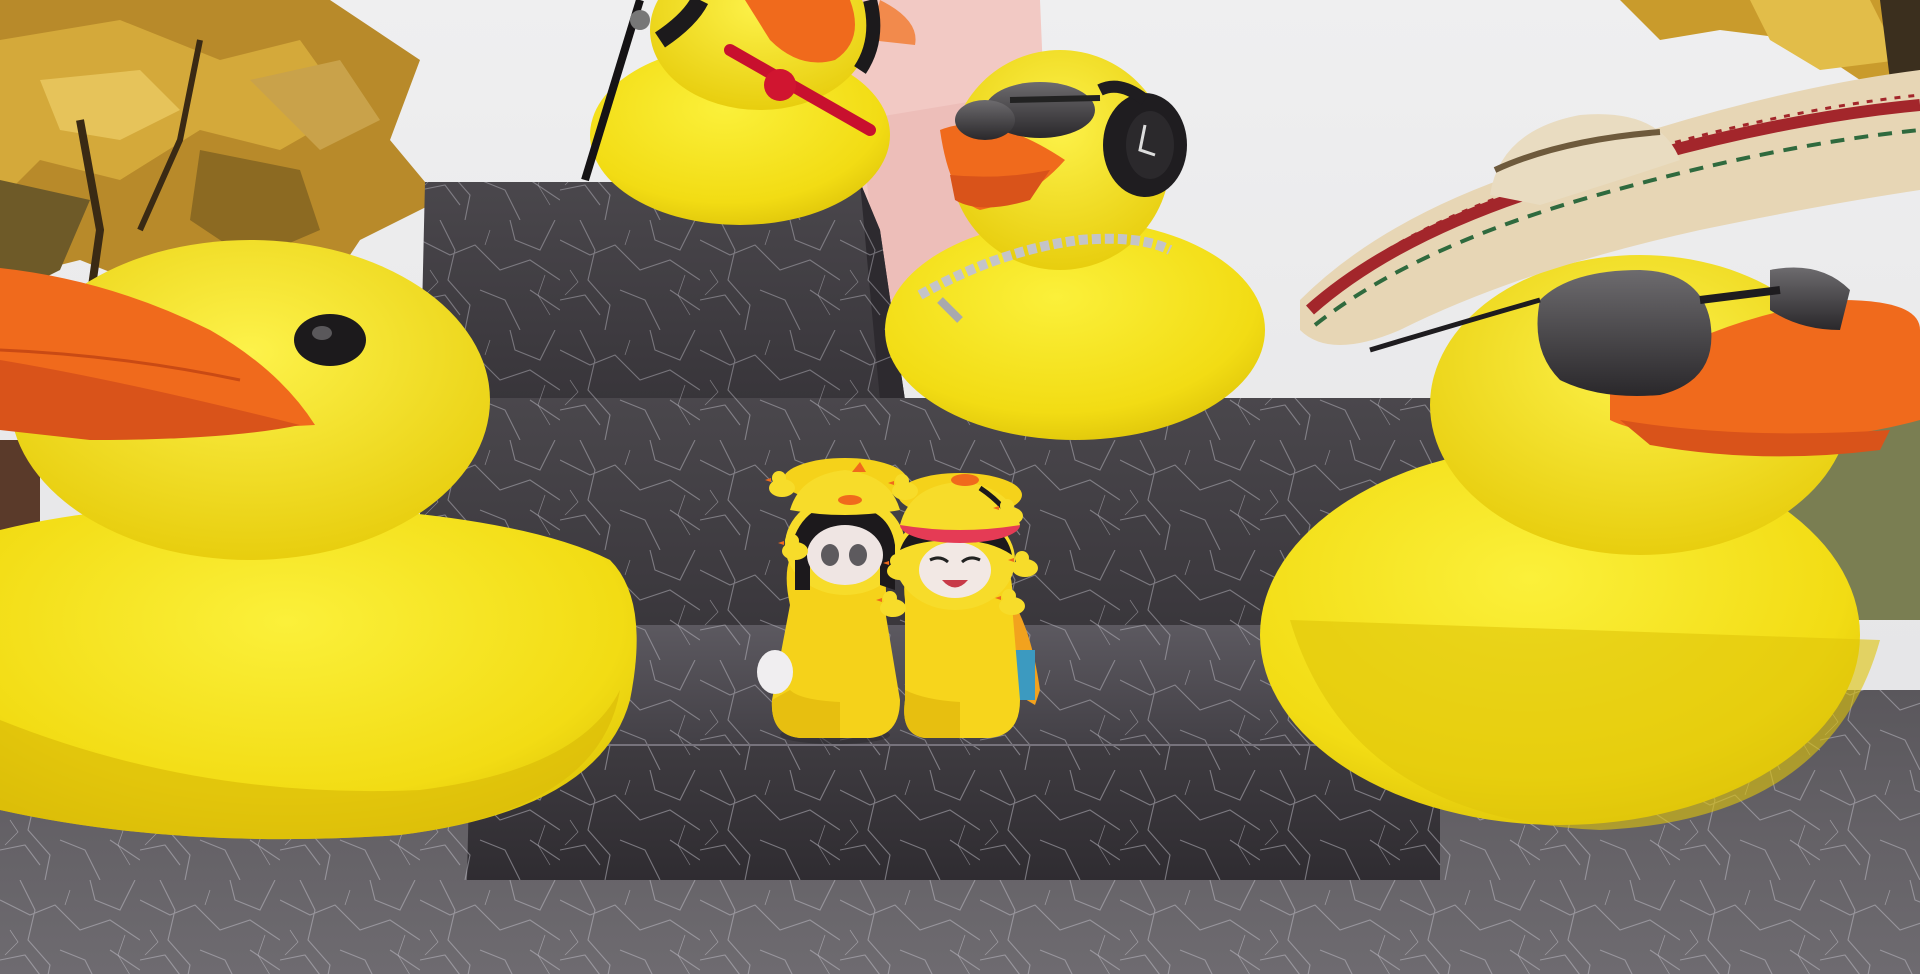 The height and width of the screenshot is (974, 1920). Describe the element at coordinates (775, 672) in the screenshot. I see `hidden-avatar-part` at that location.